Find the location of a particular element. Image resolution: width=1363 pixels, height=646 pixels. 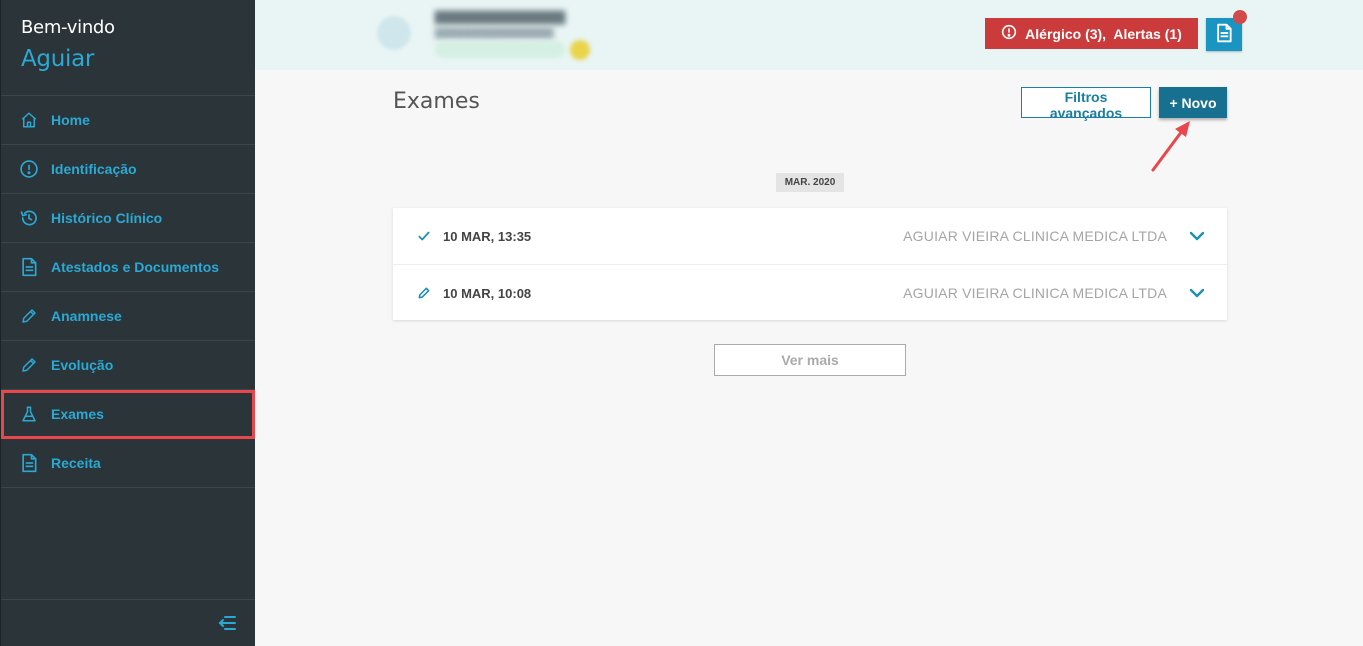

collapse-menu-icon is located at coordinates (227, 623).